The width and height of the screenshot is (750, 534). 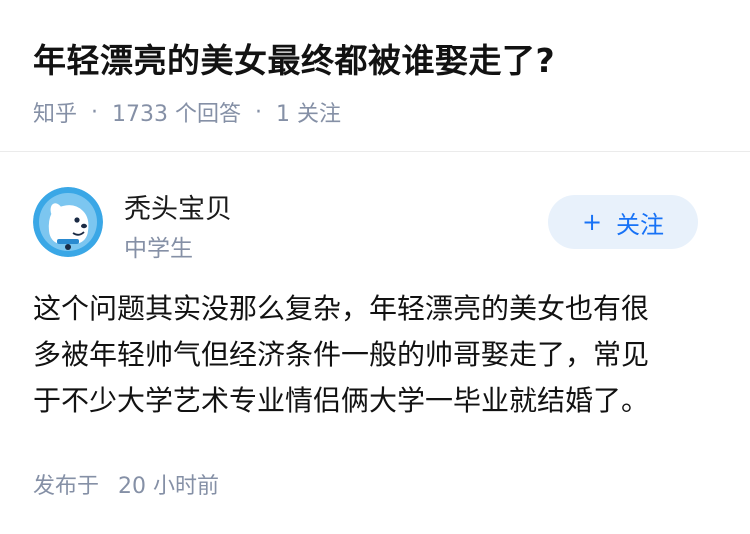 I want to click on follow-button-label: 关注, so click(x=640, y=224).